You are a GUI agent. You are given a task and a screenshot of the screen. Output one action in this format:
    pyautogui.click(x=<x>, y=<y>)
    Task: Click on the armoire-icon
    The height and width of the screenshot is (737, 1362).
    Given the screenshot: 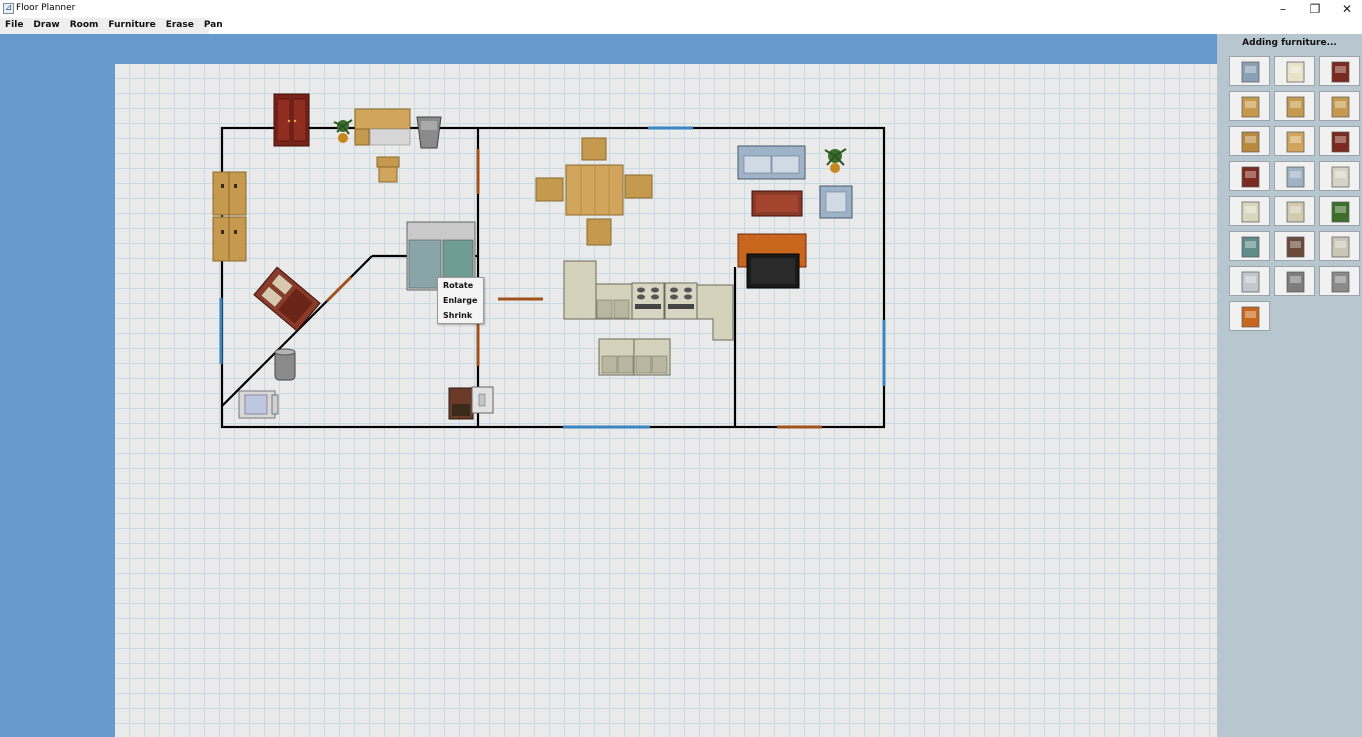 What is the action you would take?
    pyautogui.click(x=1340, y=142)
    